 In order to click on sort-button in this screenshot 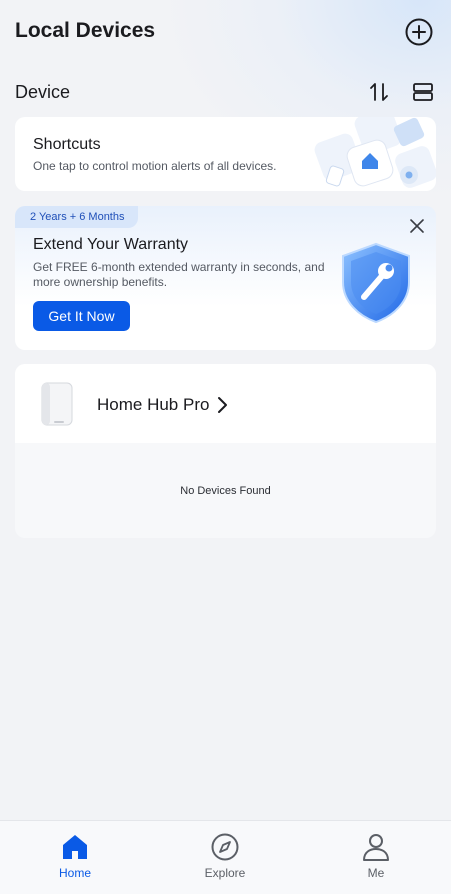, I will do `click(379, 92)`.